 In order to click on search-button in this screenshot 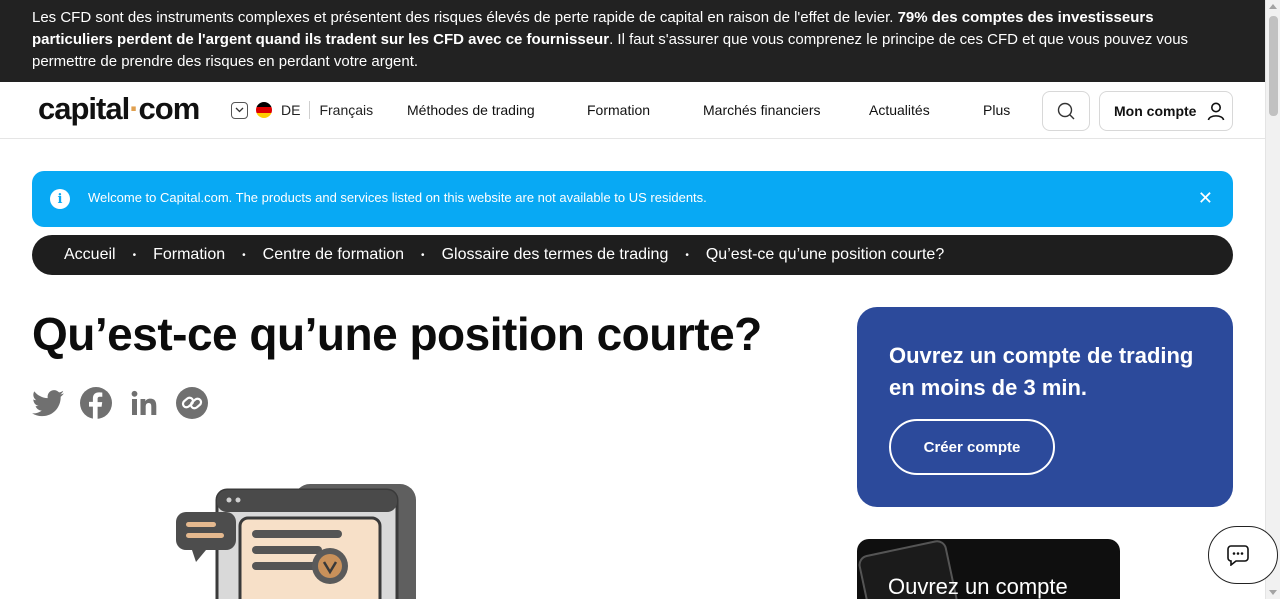, I will do `click(1066, 111)`.